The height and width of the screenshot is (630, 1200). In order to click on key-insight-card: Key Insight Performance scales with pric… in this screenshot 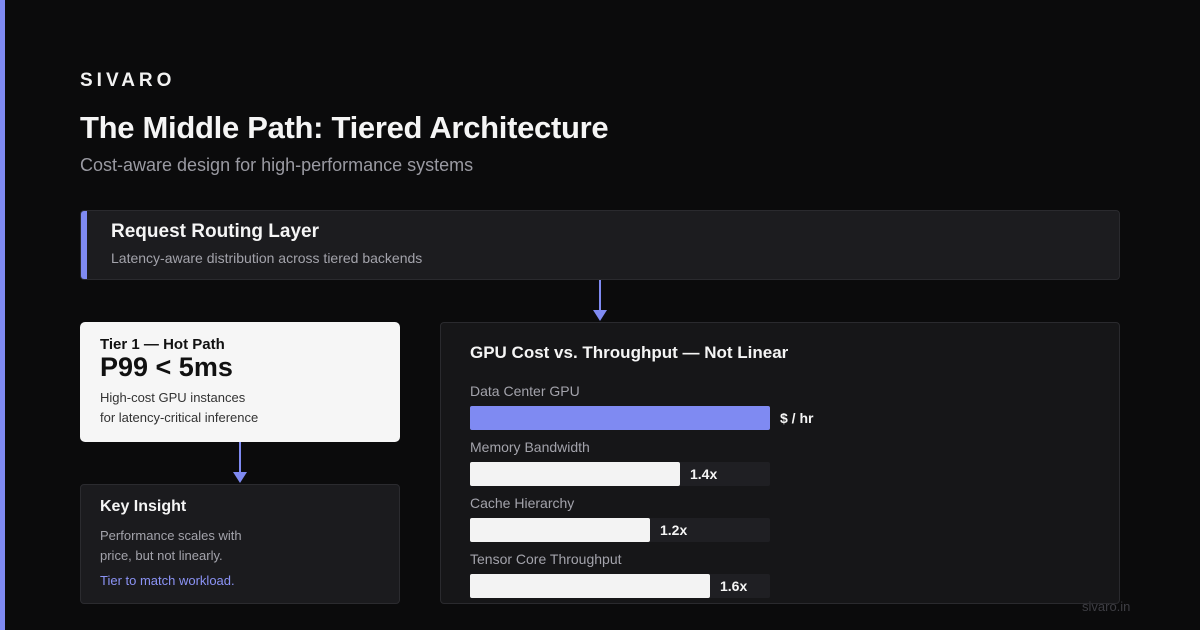, I will do `click(240, 544)`.